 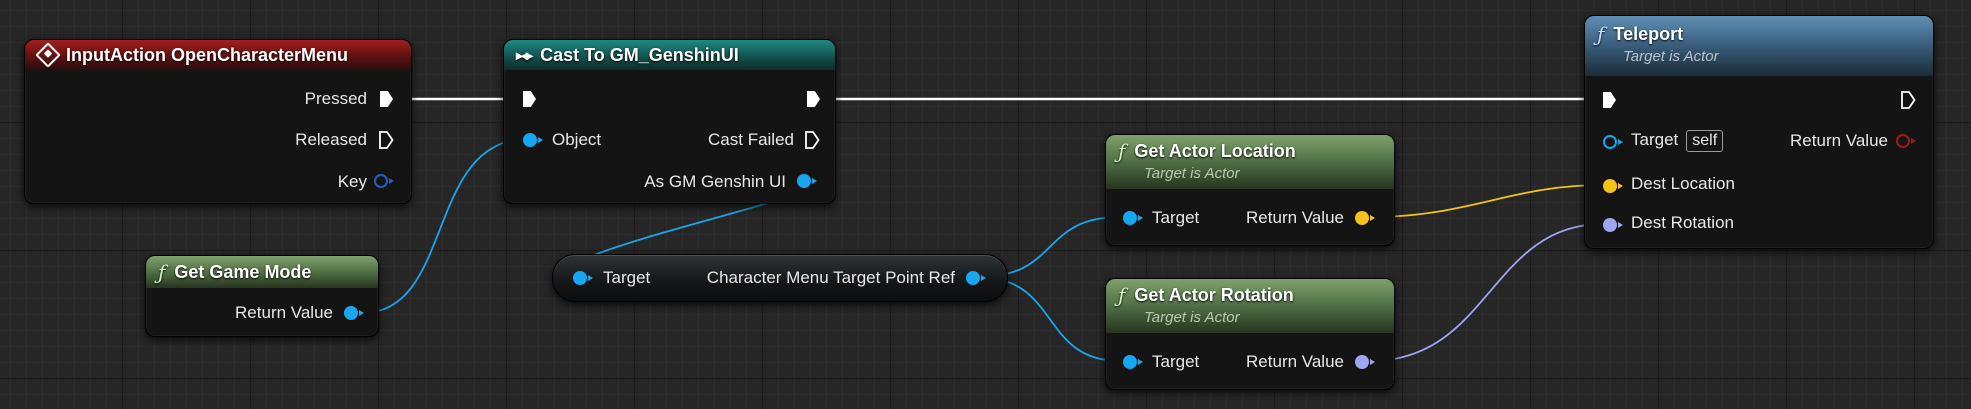 What do you see at coordinates (1295, 217) in the screenshot?
I see `location-return-label: Return Value` at bounding box center [1295, 217].